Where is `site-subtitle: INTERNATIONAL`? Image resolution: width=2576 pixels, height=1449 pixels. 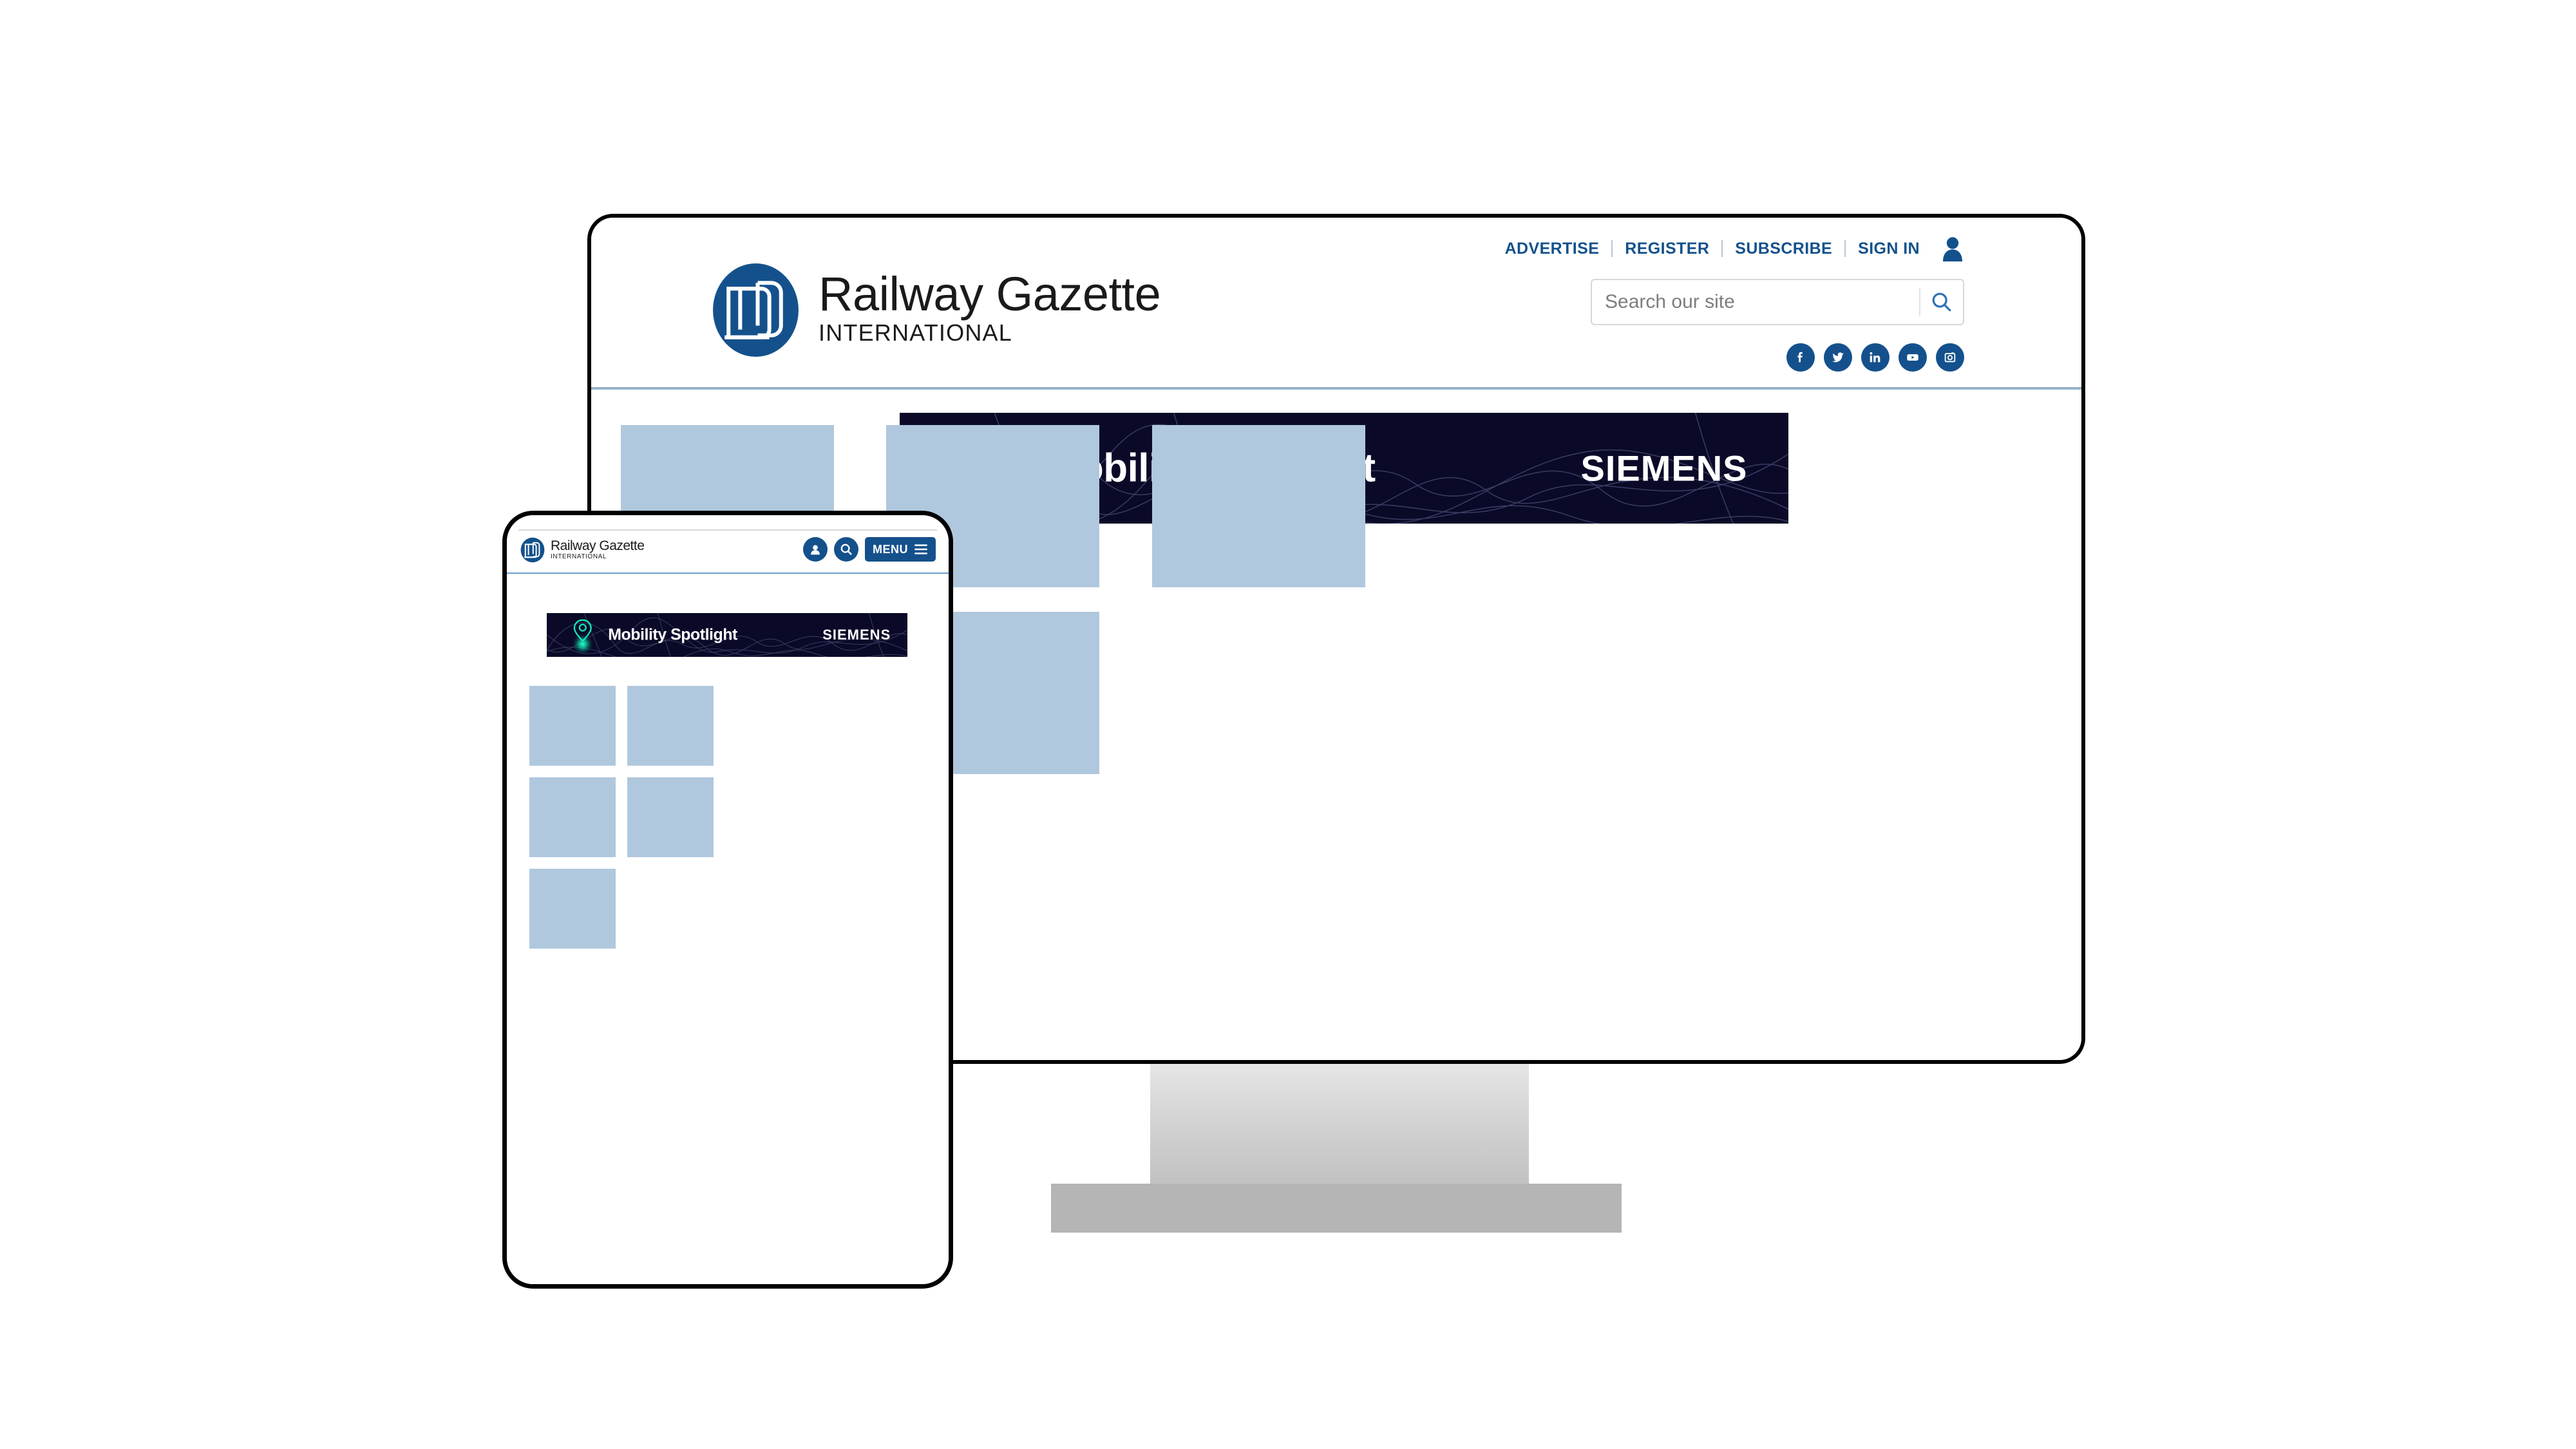 site-subtitle: INTERNATIONAL is located at coordinates (915, 333).